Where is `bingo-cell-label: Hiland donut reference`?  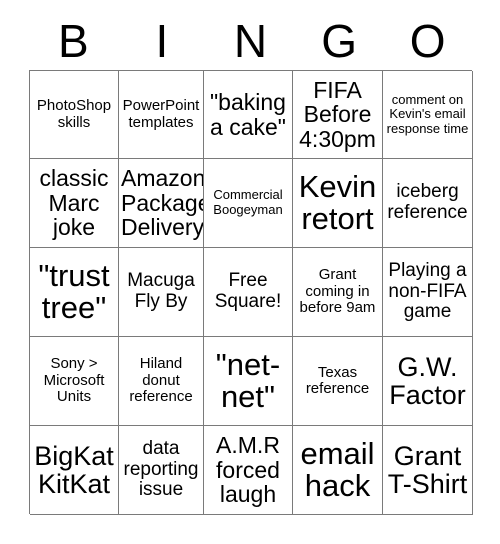
bingo-cell-label: Hiland donut reference is located at coordinates (161, 380).